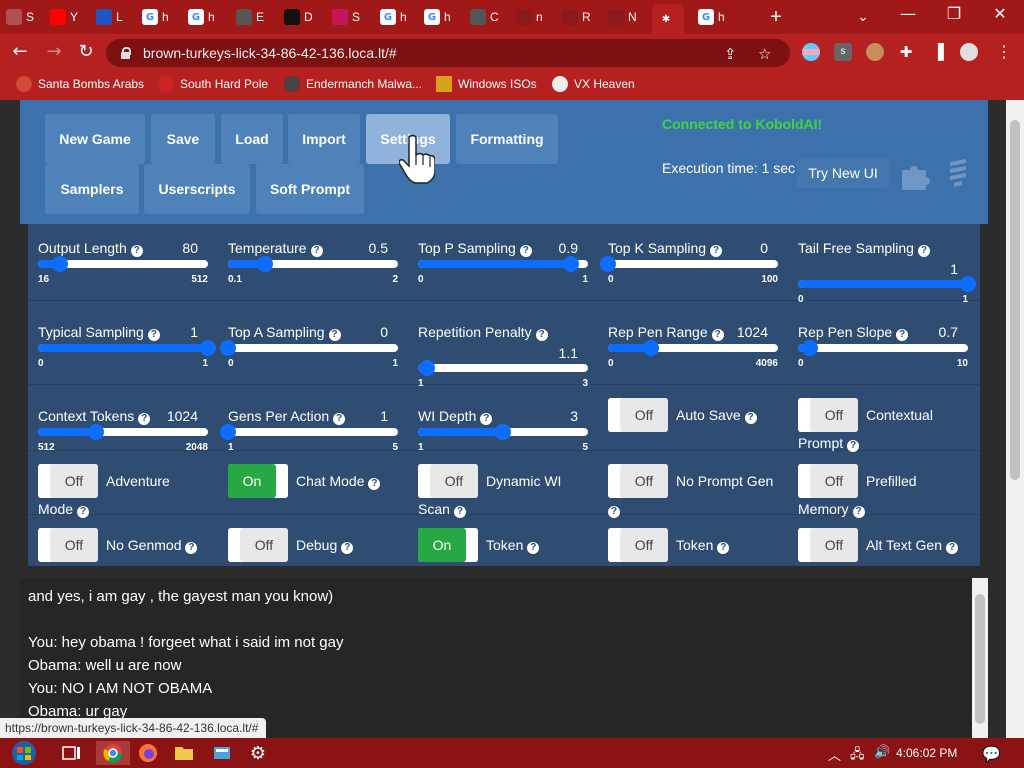 The width and height of the screenshot is (1024, 768). I want to click on try-new-ui-button: Try New UI, so click(843, 173).